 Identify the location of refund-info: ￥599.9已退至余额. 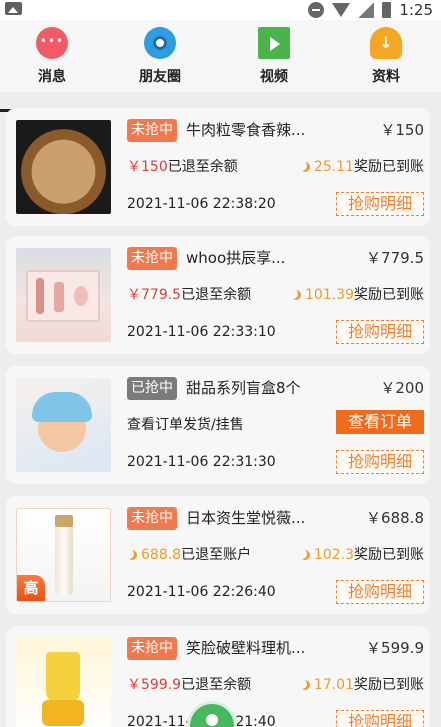
(189, 685).